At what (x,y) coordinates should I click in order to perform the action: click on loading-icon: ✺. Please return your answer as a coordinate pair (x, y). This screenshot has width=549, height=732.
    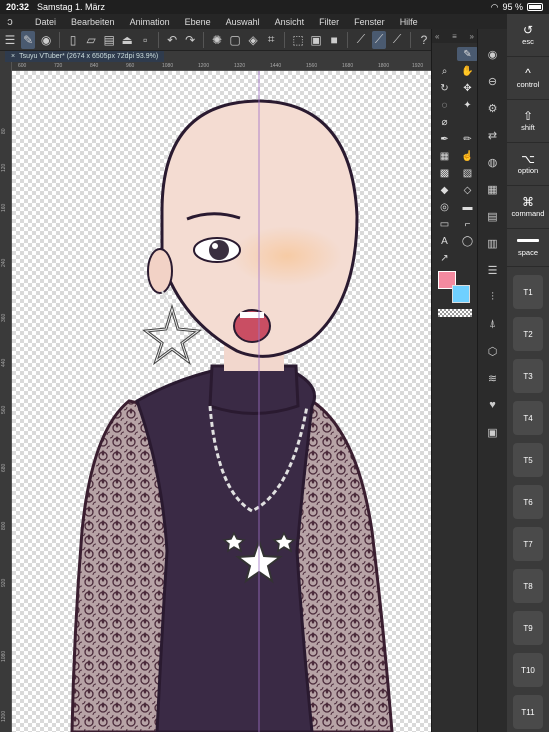
    Looking at the image, I should click on (217, 40).